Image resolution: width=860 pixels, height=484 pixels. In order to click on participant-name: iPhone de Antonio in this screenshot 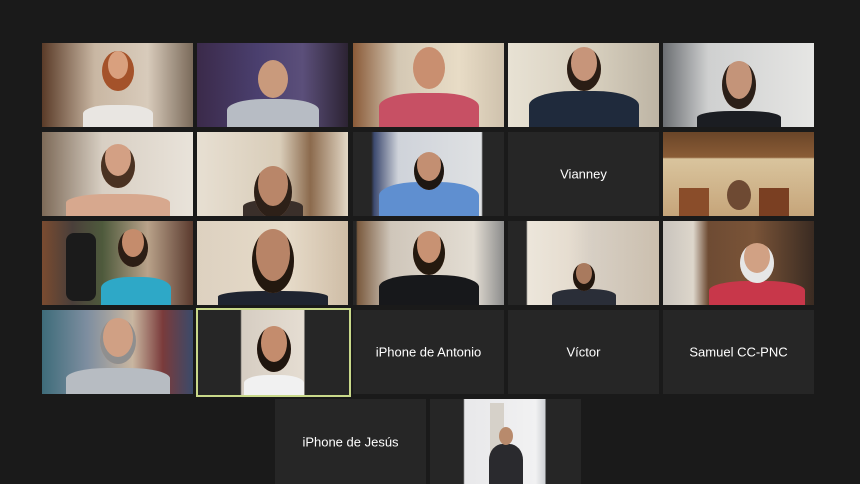, I will do `click(428, 352)`.